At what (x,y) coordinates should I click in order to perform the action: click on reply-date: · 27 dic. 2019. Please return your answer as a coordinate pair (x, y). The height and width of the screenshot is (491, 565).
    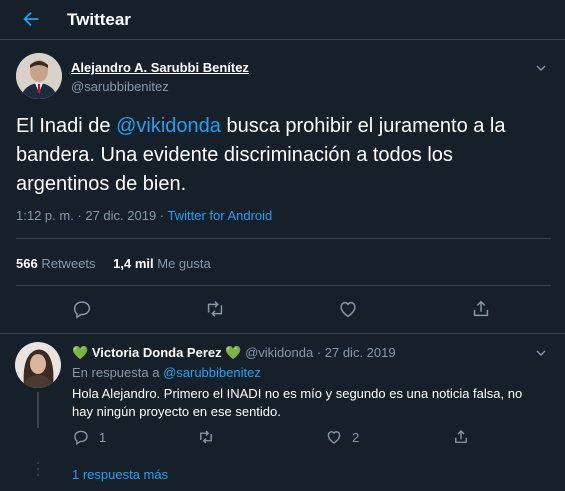
    Looking at the image, I should click on (356, 352).